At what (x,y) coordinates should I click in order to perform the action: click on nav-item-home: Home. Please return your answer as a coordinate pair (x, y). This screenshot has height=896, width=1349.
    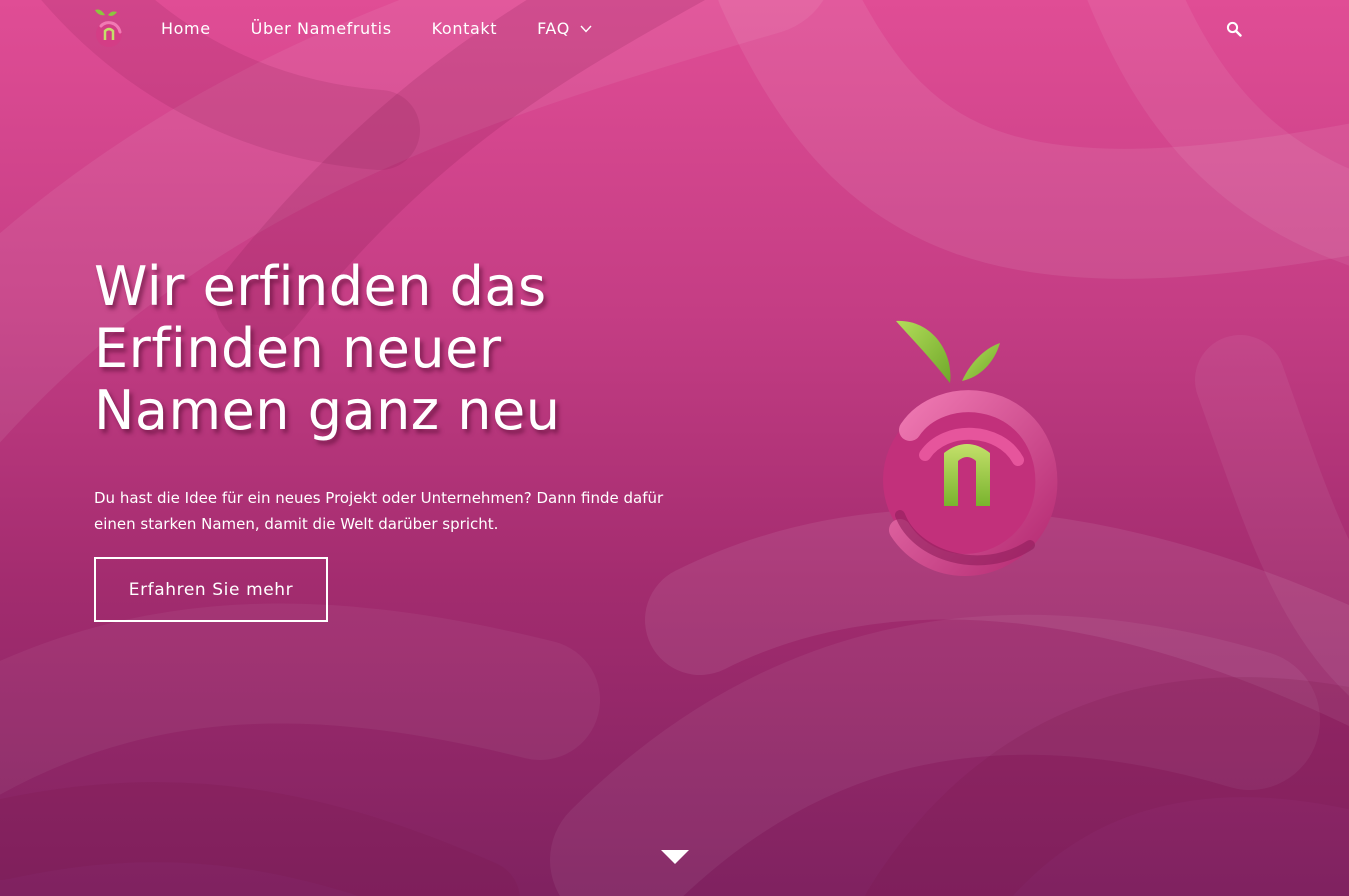
    Looking at the image, I should click on (186, 29).